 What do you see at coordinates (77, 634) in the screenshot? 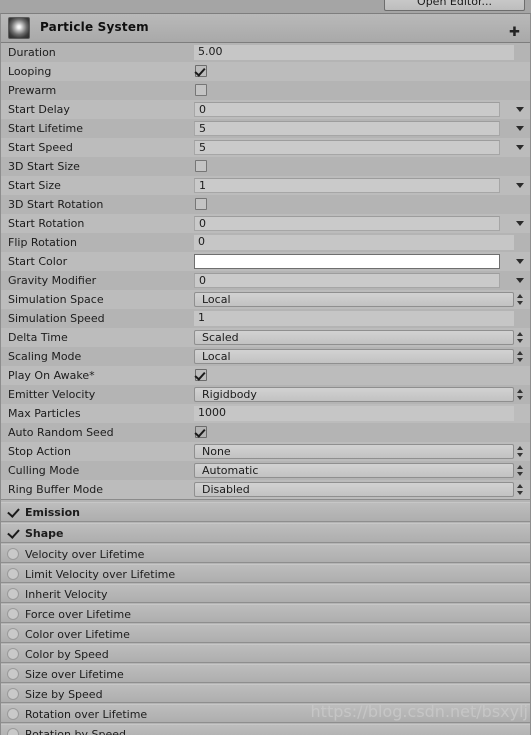
I see `module-label: Color over Lifetime` at bounding box center [77, 634].